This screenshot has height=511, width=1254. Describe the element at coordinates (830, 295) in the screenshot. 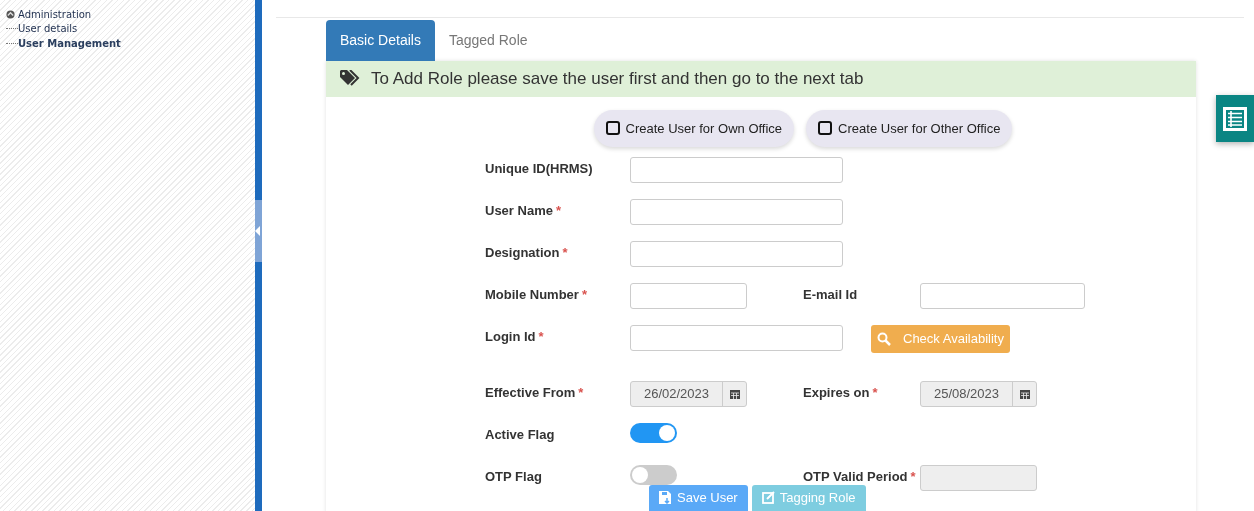

I see `field-label: E-mail Id` at that location.